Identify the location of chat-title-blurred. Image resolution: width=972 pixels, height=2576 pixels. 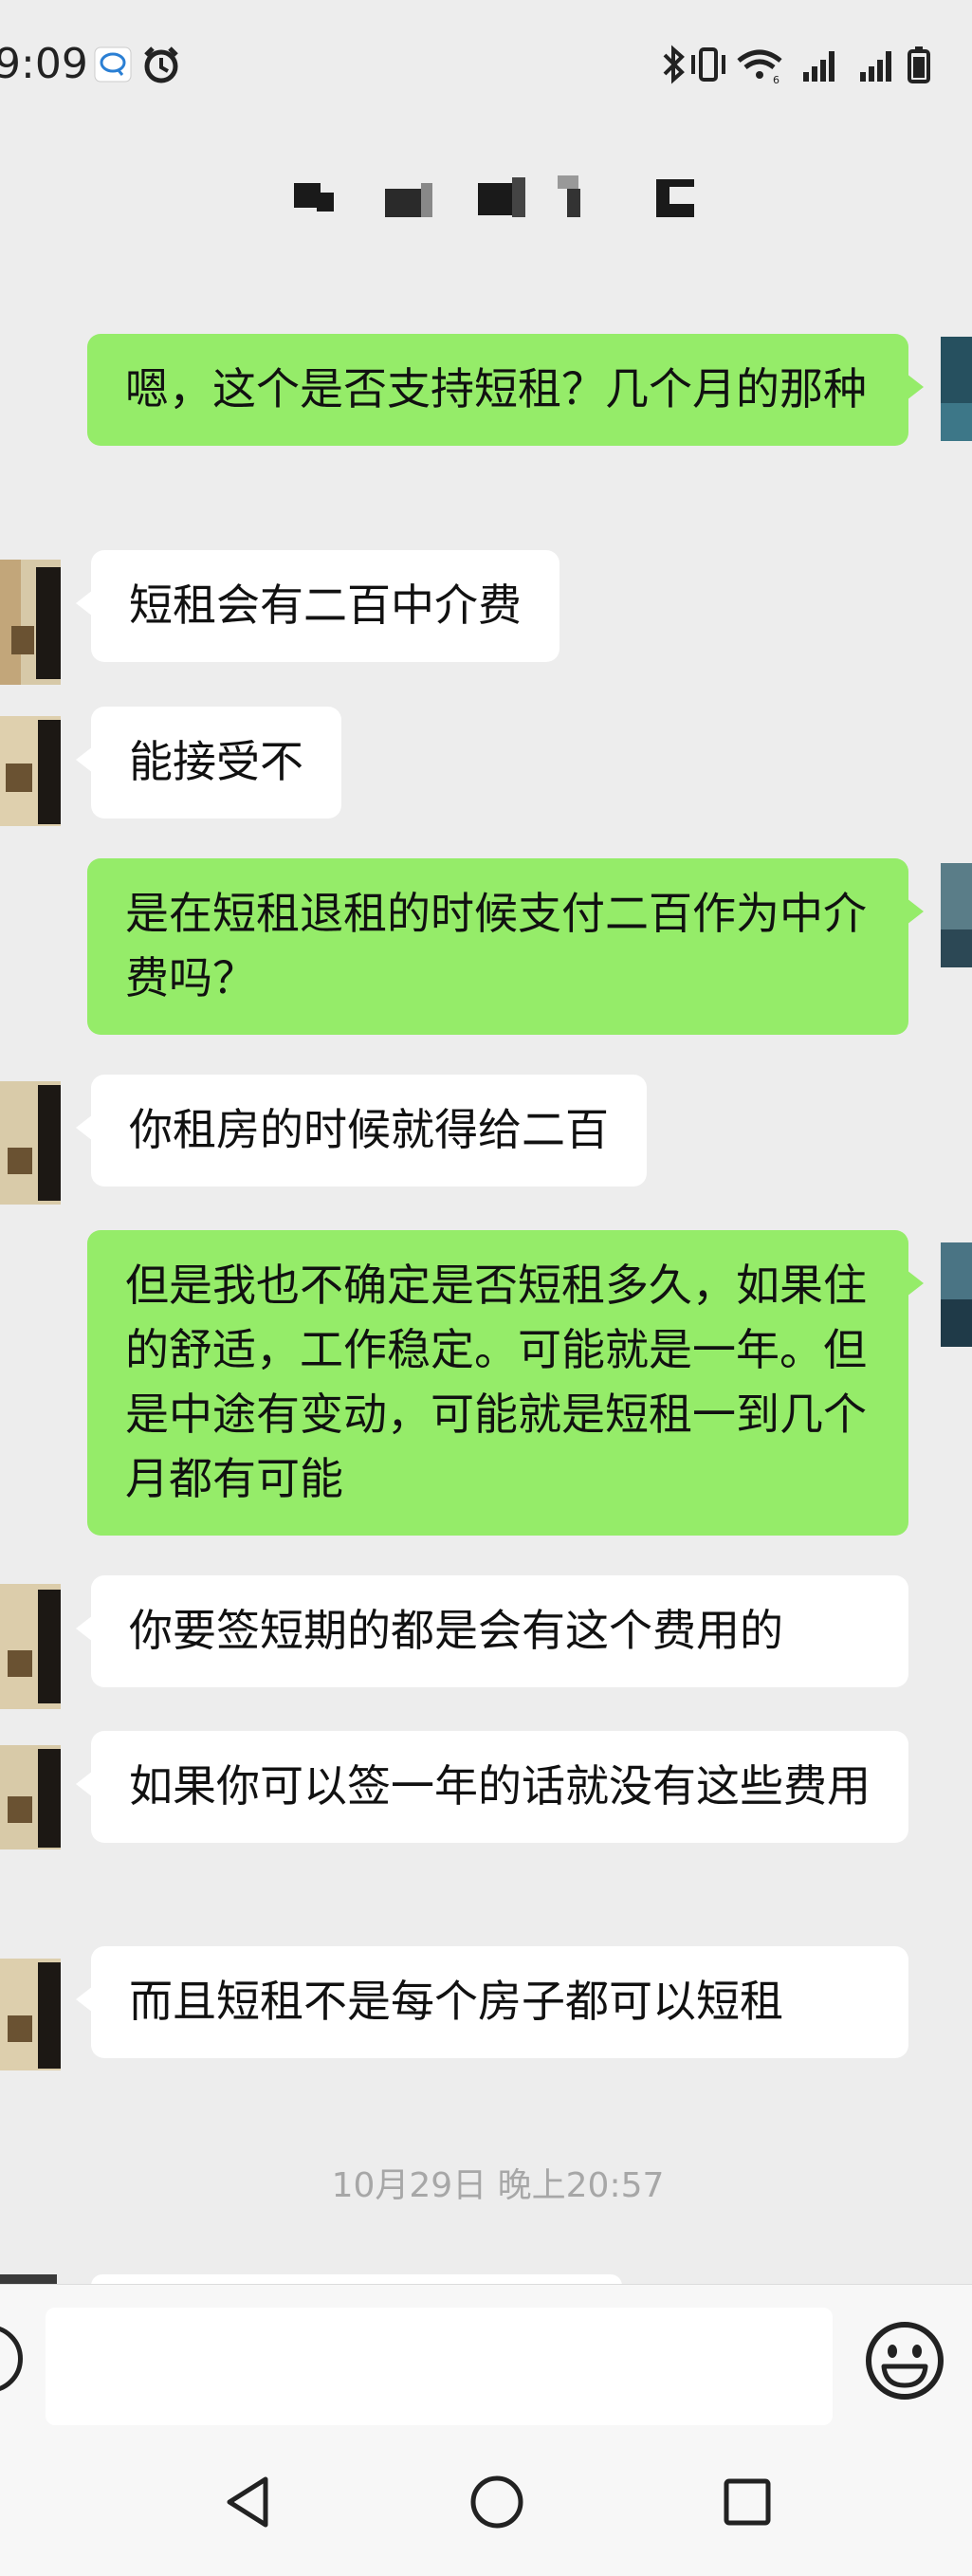
(507, 197).